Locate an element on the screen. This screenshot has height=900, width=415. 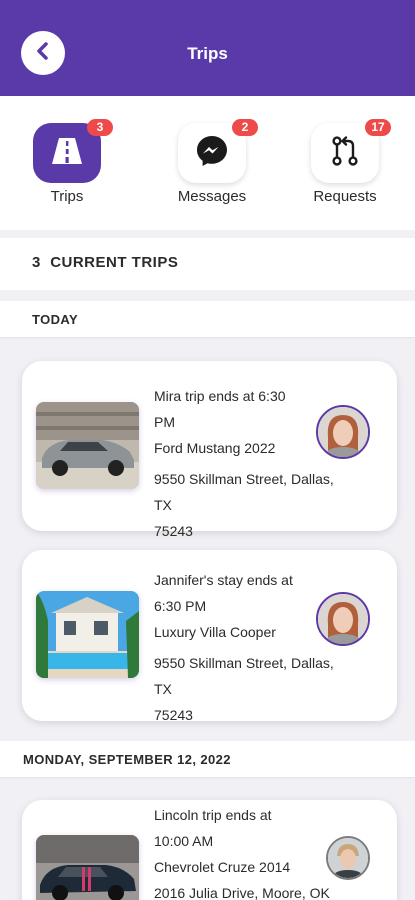
tab-messages-icon-box: 2 is located at coordinates (218, 151).